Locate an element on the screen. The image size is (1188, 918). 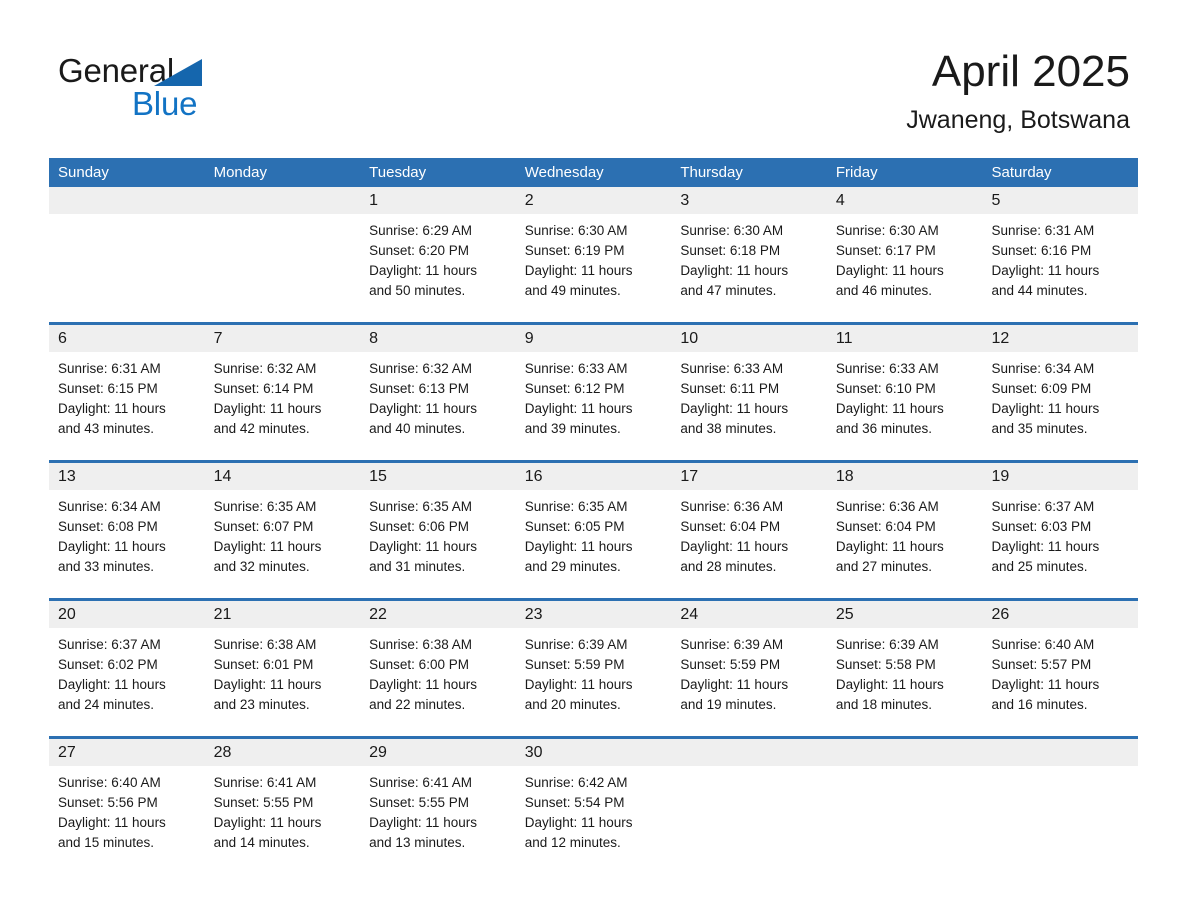
day-sunset-text: Sunset: 6:20 PM is located at coordinates (419, 250).